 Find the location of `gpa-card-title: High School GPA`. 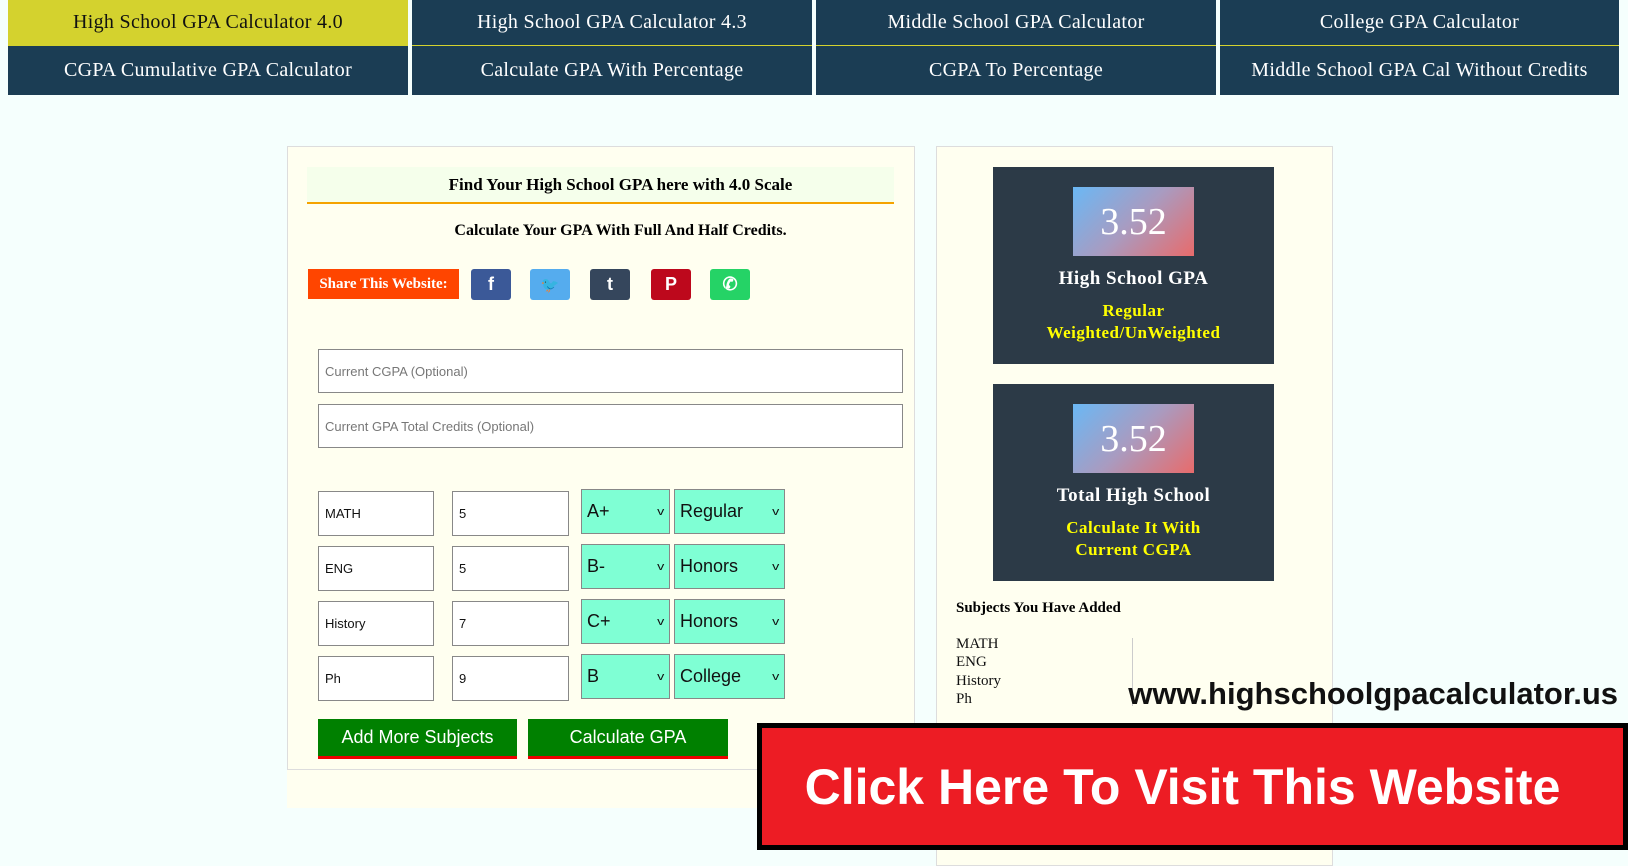

gpa-card-title: High School GPA is located at coordinates (1133, 278).